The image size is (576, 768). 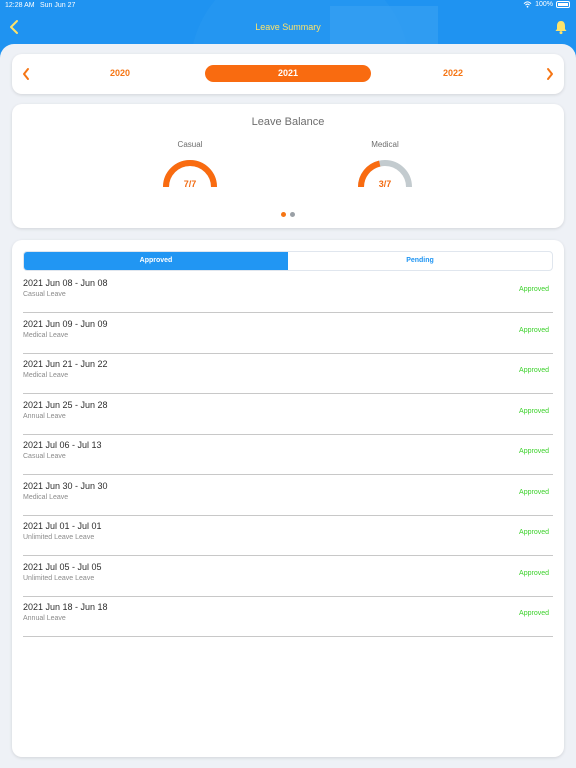 What do you see at coordinates (120, 73) in the screenshot?
I see `year-prev: 2020` at bounding box center [120, 73].